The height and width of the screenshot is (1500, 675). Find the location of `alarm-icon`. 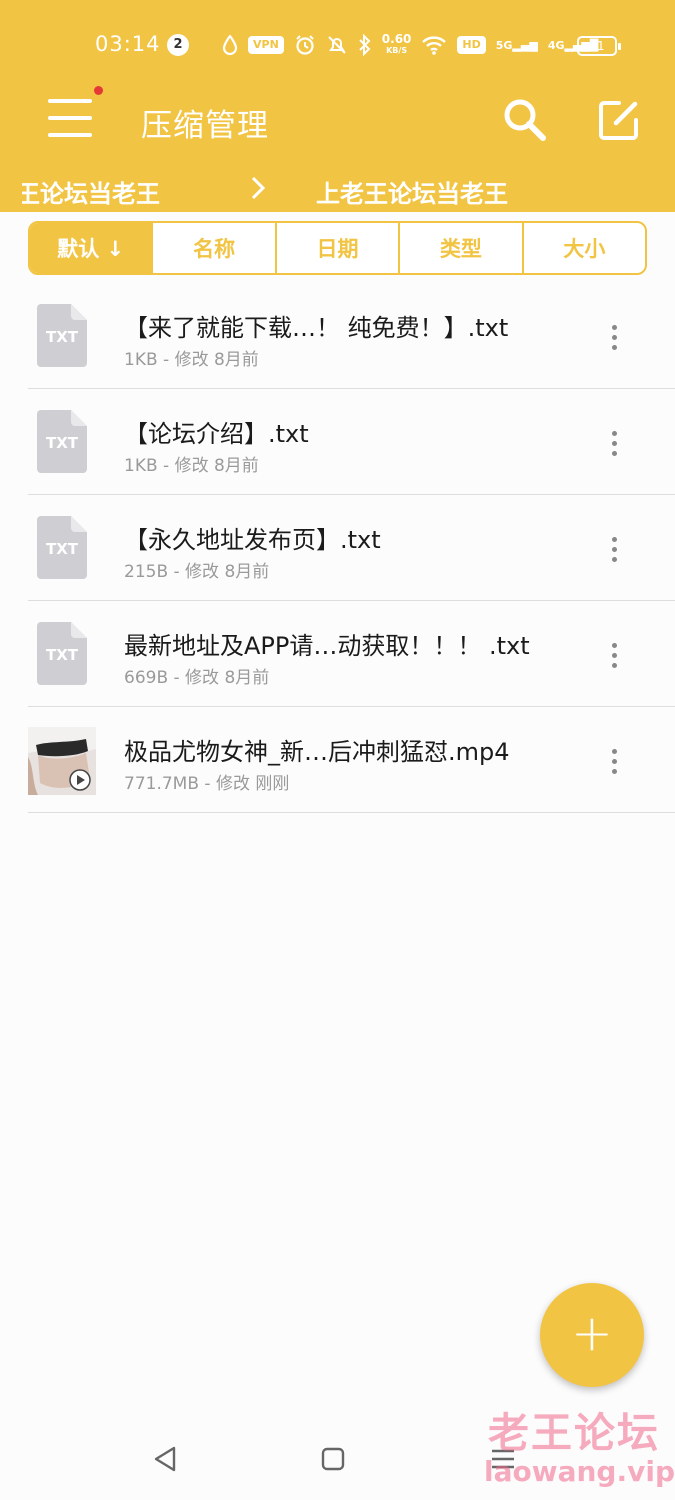

alarm-icon is located at coordinates (305, 45).